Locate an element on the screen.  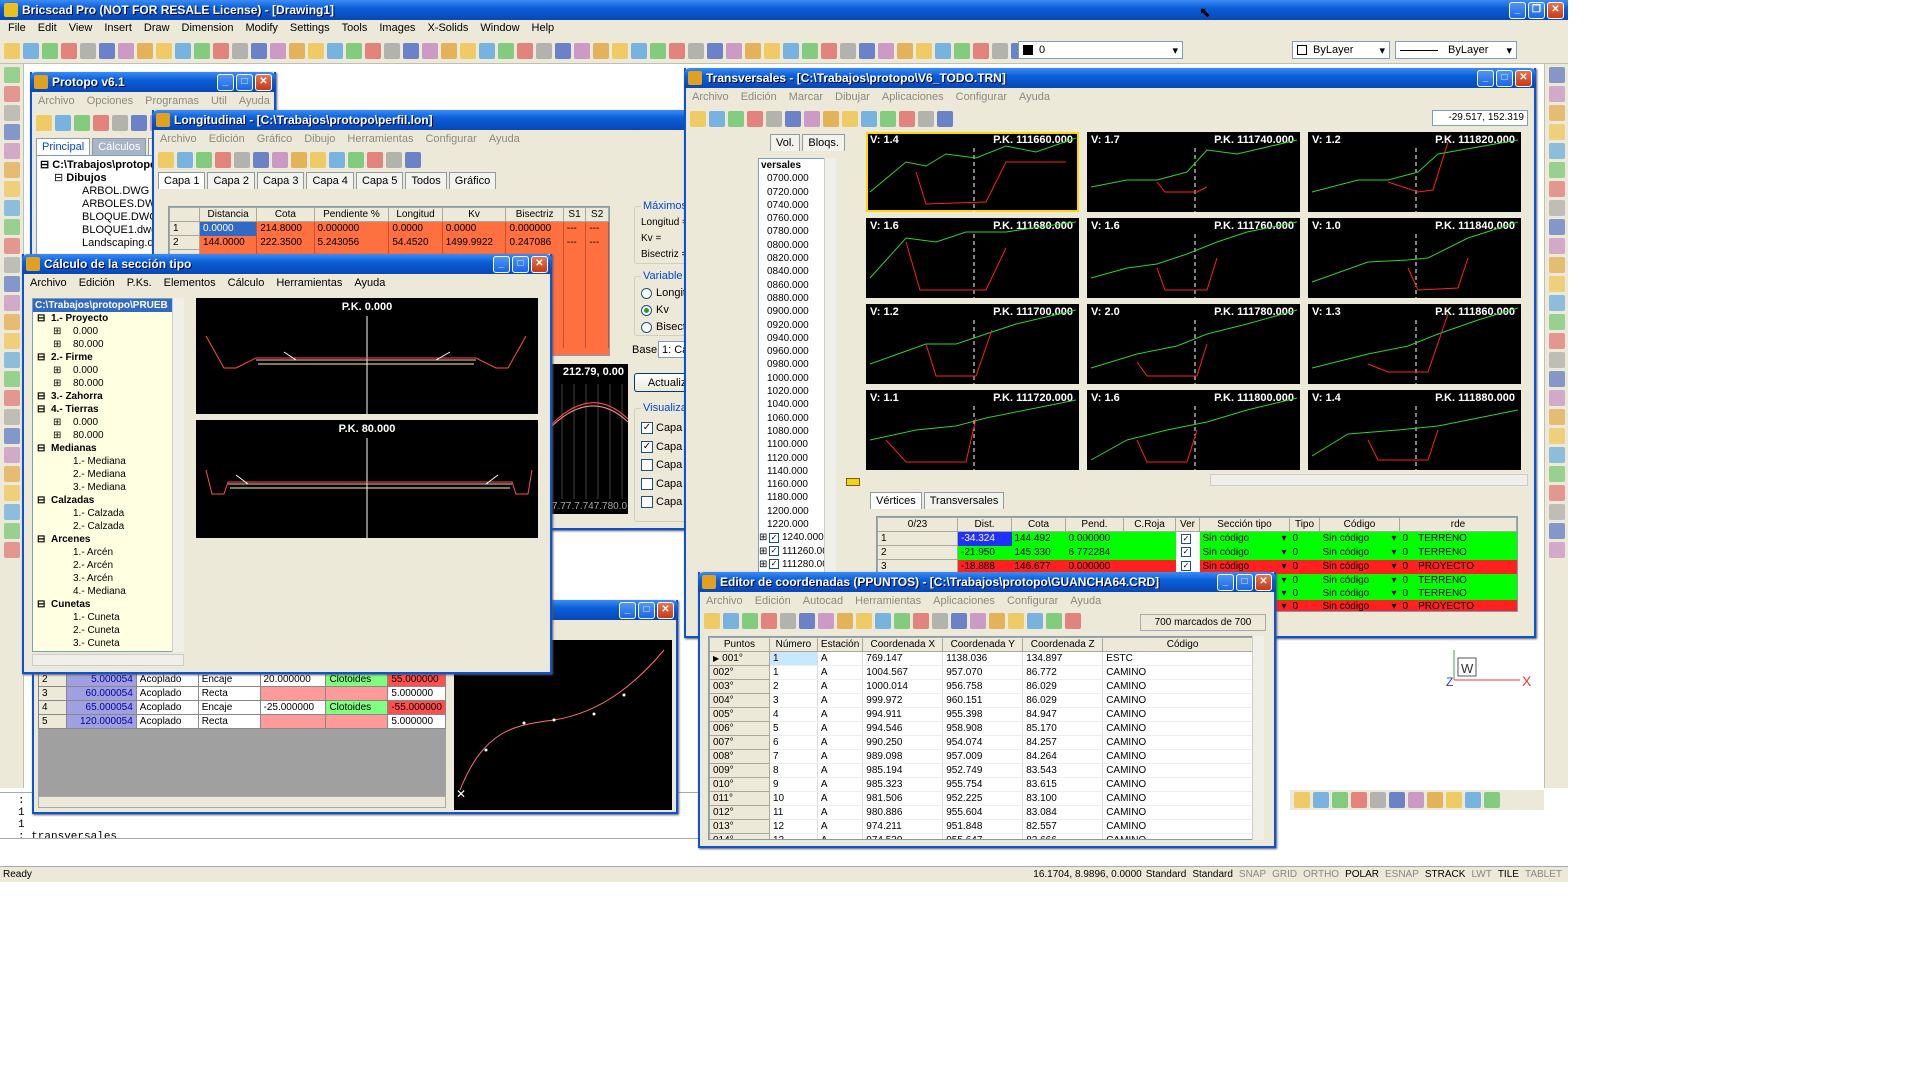
table-cell: 20.000000 is located at coordinates (293, 679).